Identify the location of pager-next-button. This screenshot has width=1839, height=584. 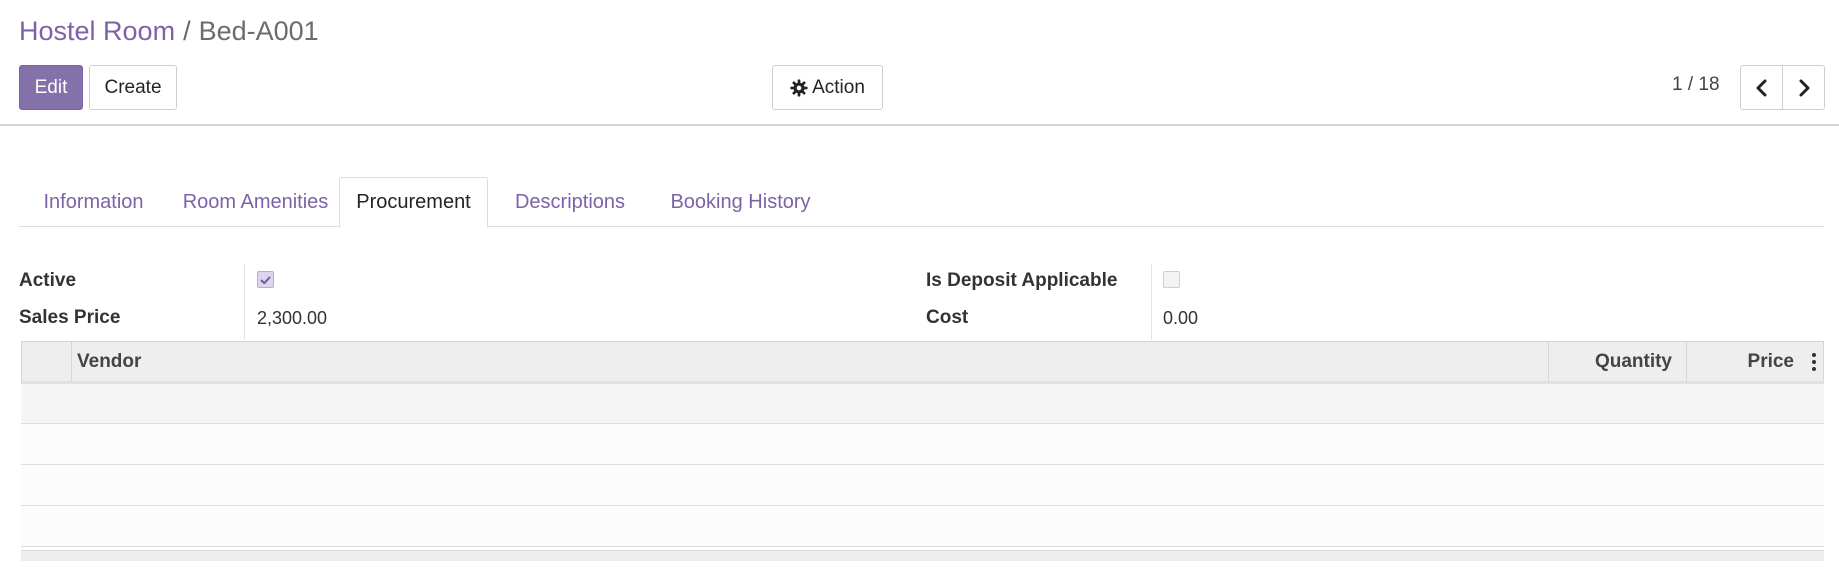
(1803, 87).